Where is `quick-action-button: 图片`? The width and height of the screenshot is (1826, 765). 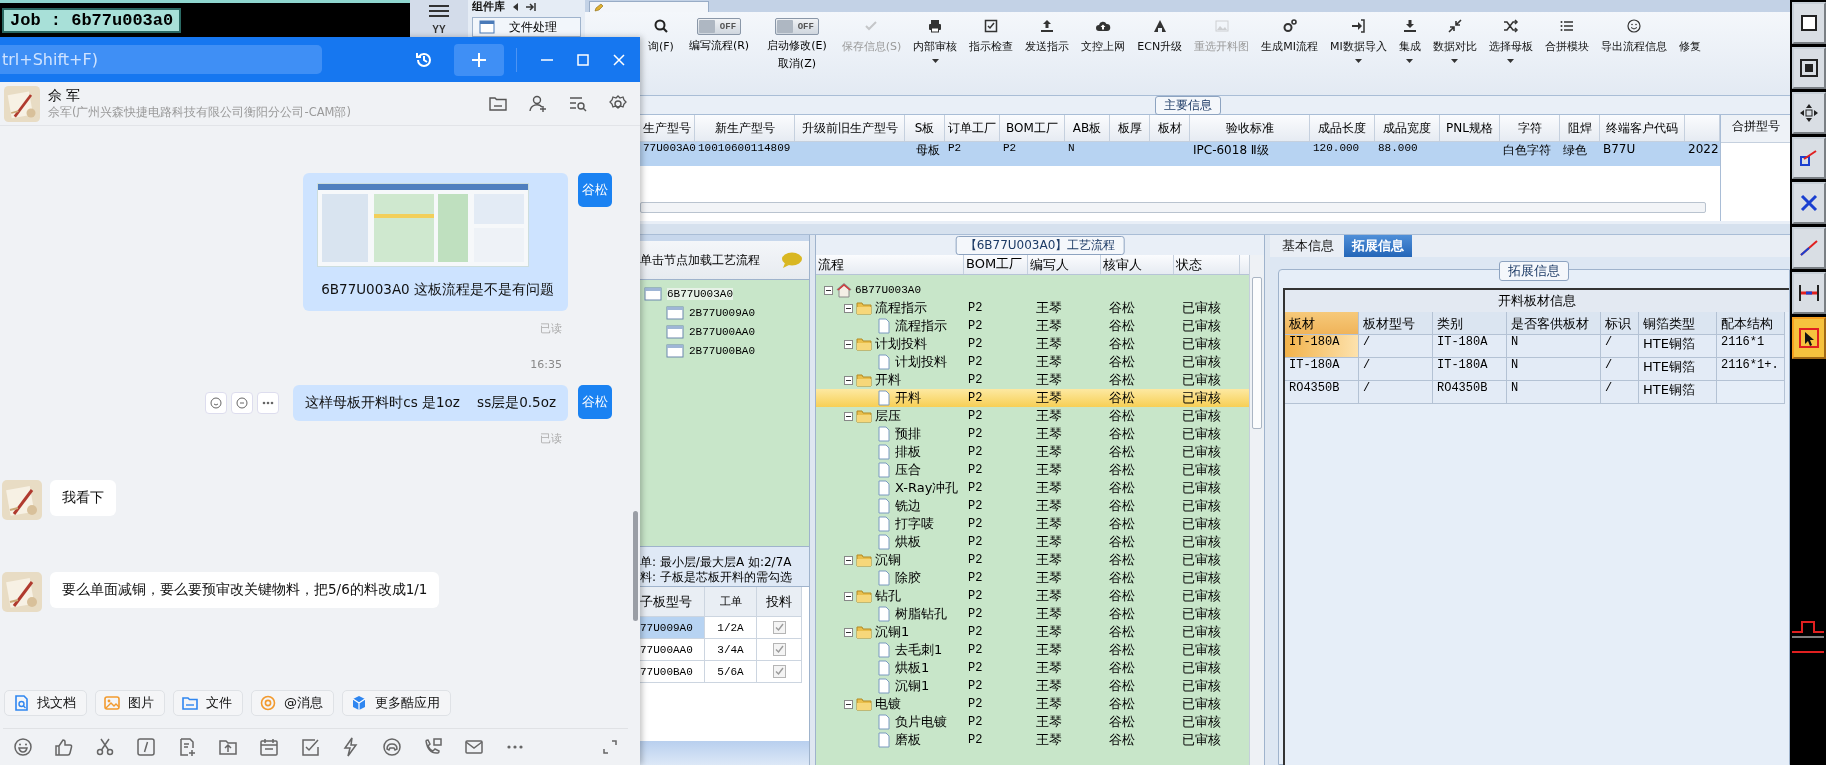
quick-action-button: 图片 is located at coordinates (130, 703).